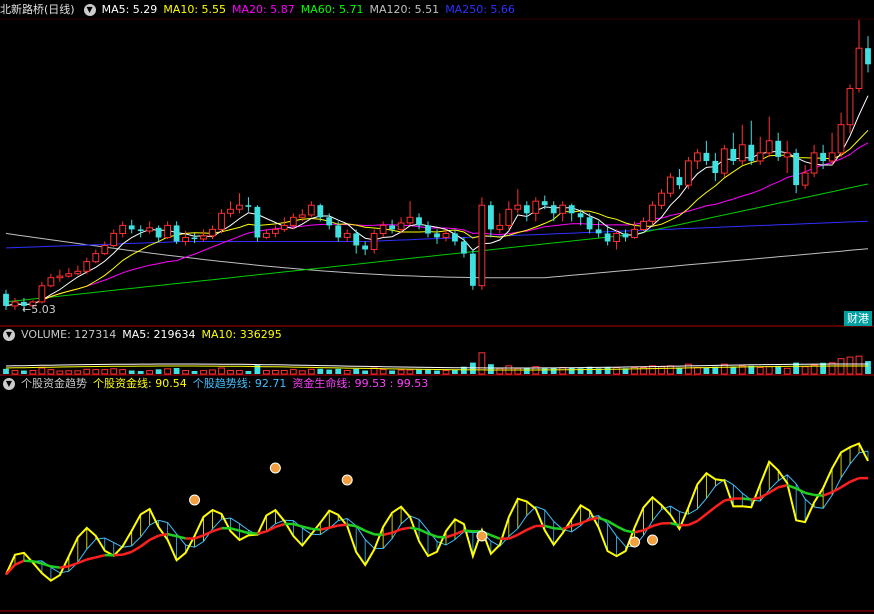 The image size is (874, 614). I want to click on volume-title: VOLUME: 127314, so click(69, 334).